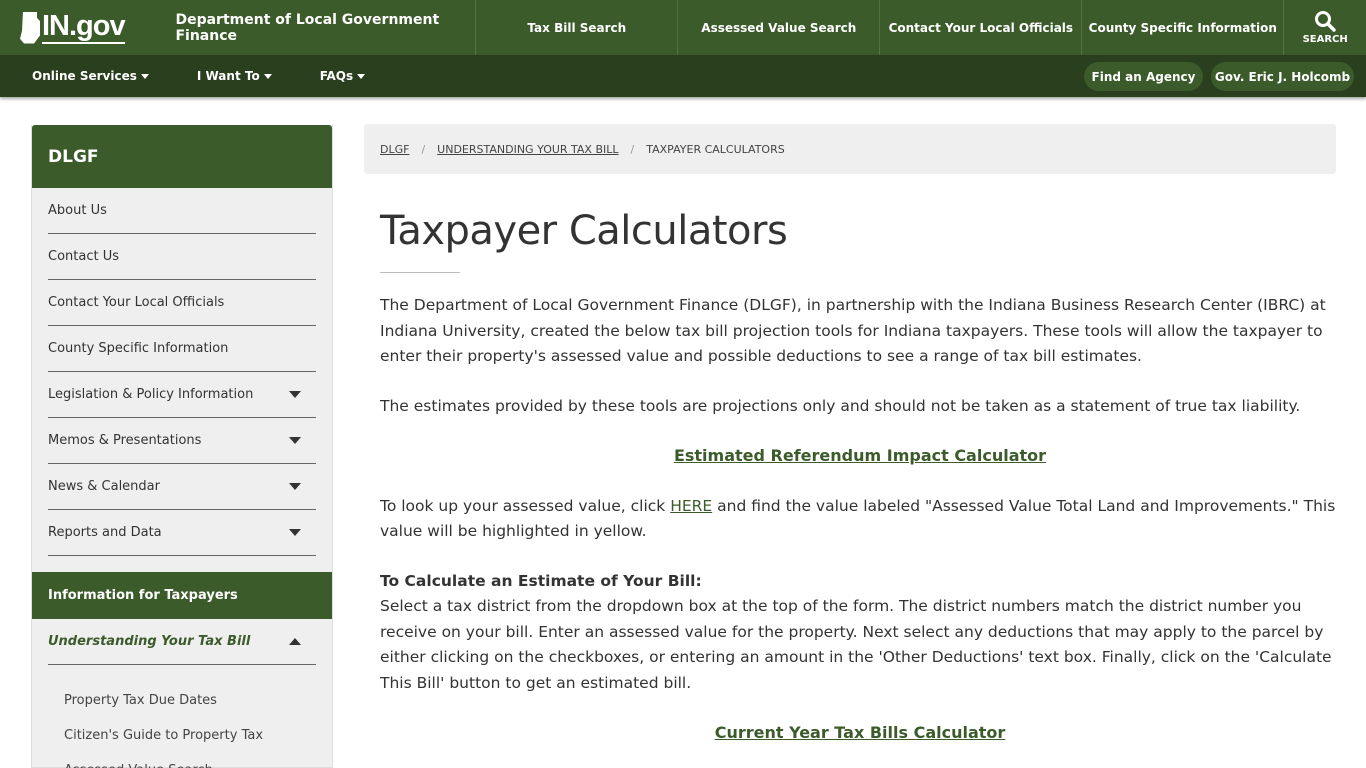 This screenshot has height=768, width=1366. I want to click on sidebar-item-label: Understanding Your Tax Bill, so click(149, 641).